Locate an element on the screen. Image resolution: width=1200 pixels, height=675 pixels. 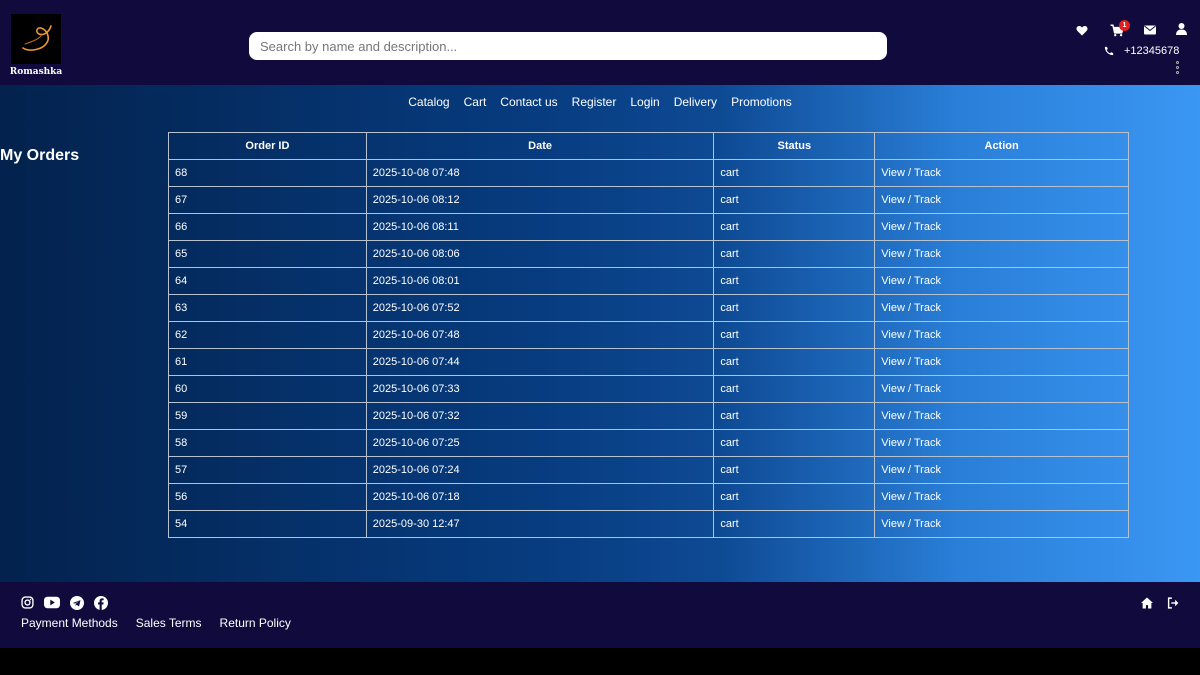
order-date-cell: 2025-10-06 07:44 is located at coordinates (540, 362).